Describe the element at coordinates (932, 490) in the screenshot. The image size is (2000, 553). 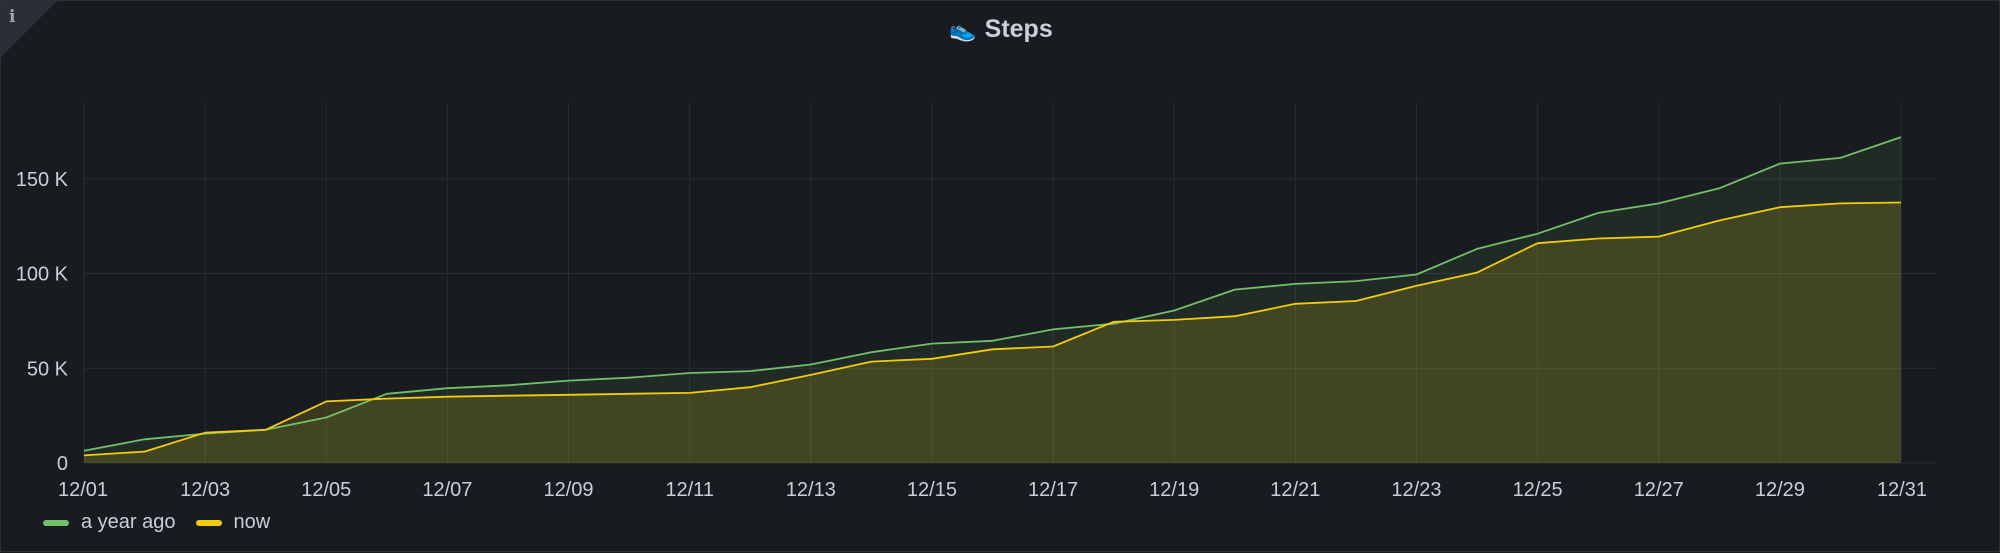
I see `x-tick-label: 12/15` at that location.